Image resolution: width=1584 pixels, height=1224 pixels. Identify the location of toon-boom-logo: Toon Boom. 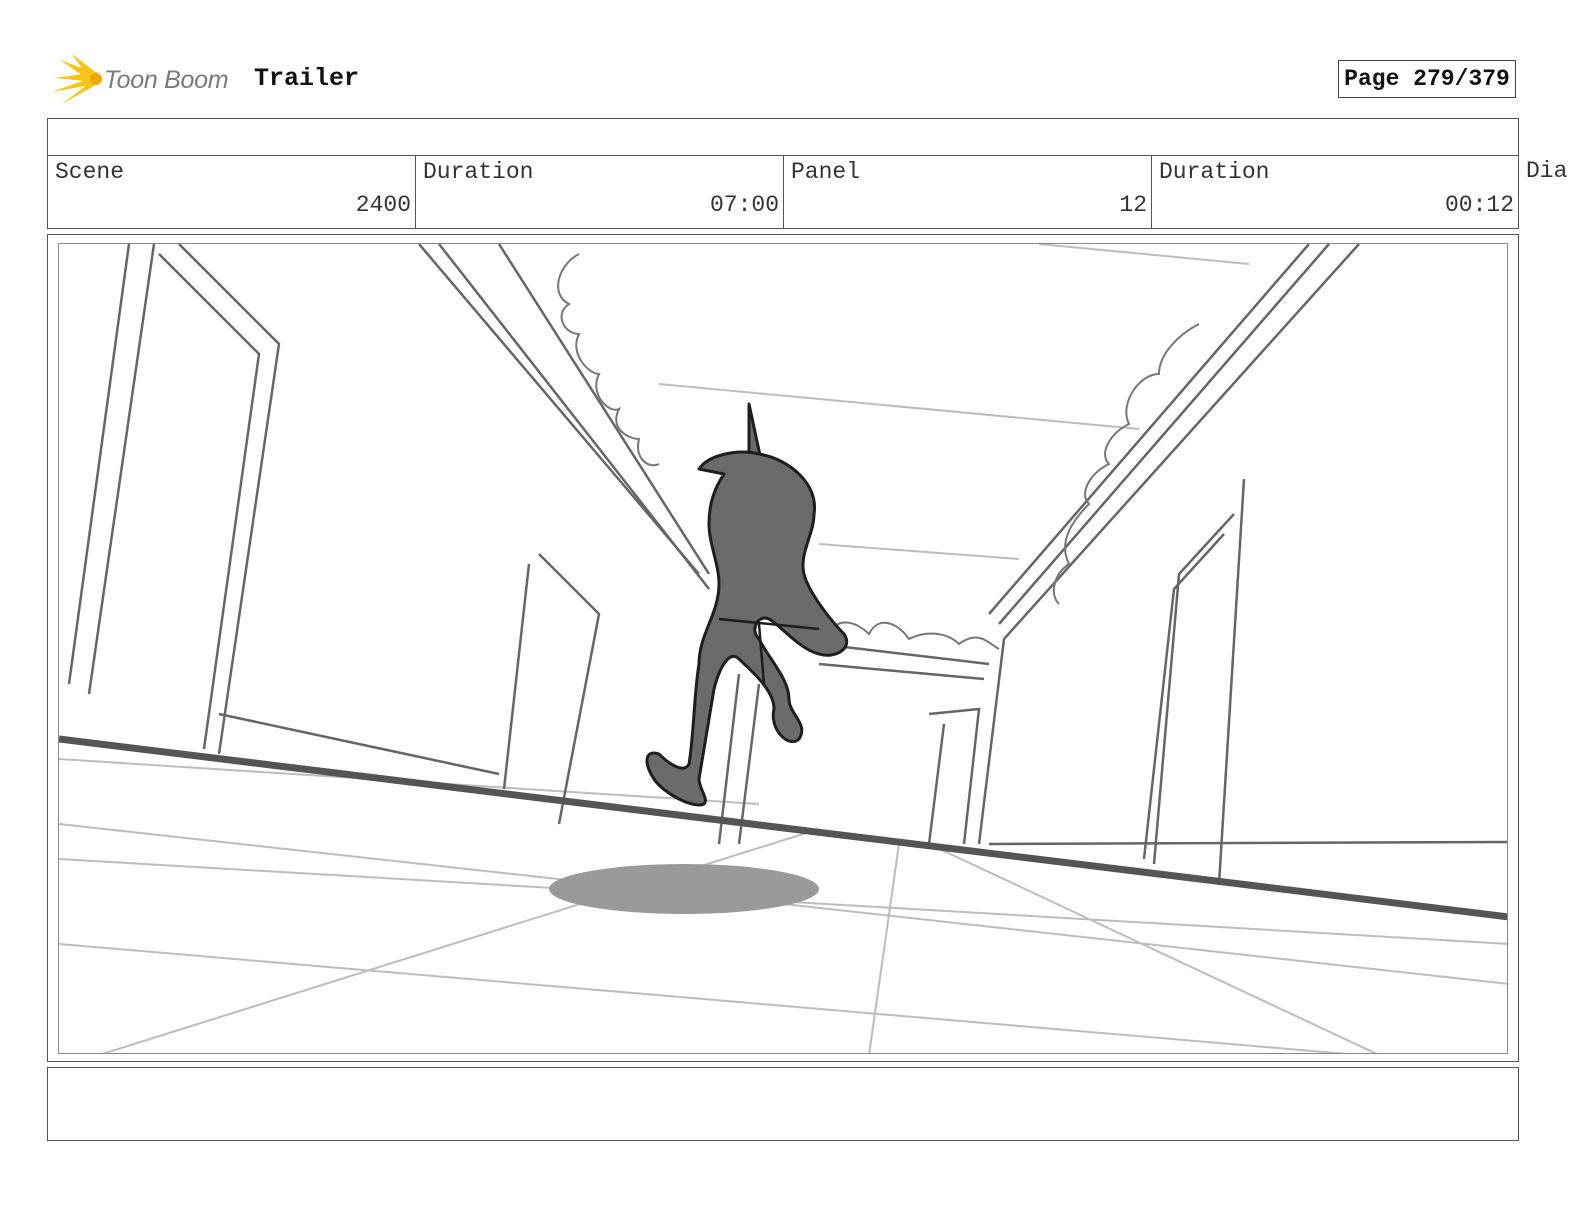
(145, 80).